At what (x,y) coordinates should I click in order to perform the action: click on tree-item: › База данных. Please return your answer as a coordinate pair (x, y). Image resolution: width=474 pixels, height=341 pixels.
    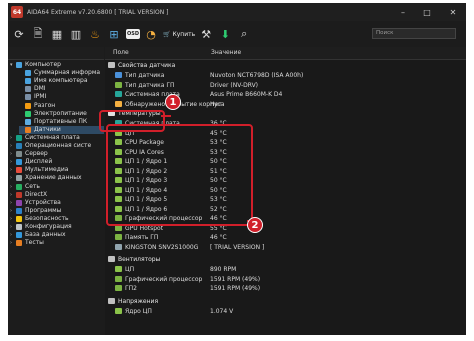
    Looking at the image, I should click on (57, 235).